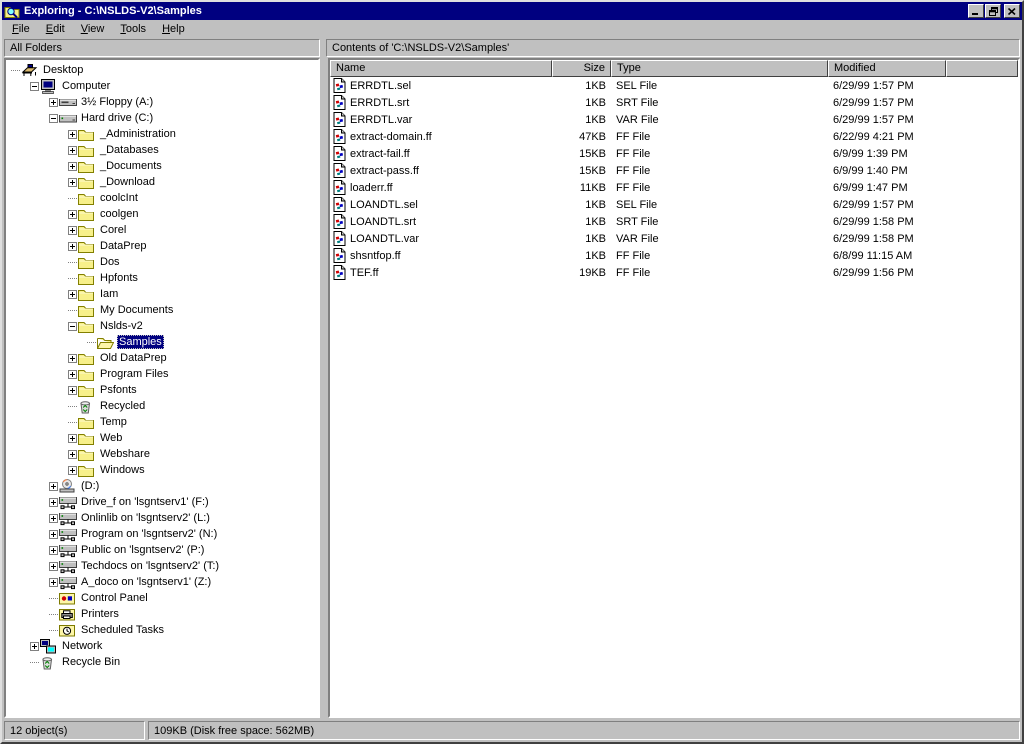 The width and height of the screenshot is (1024, 744). I want to click on title-bar: Exploring - C:\NSLDS-V2\Samples, so click(512, 11).